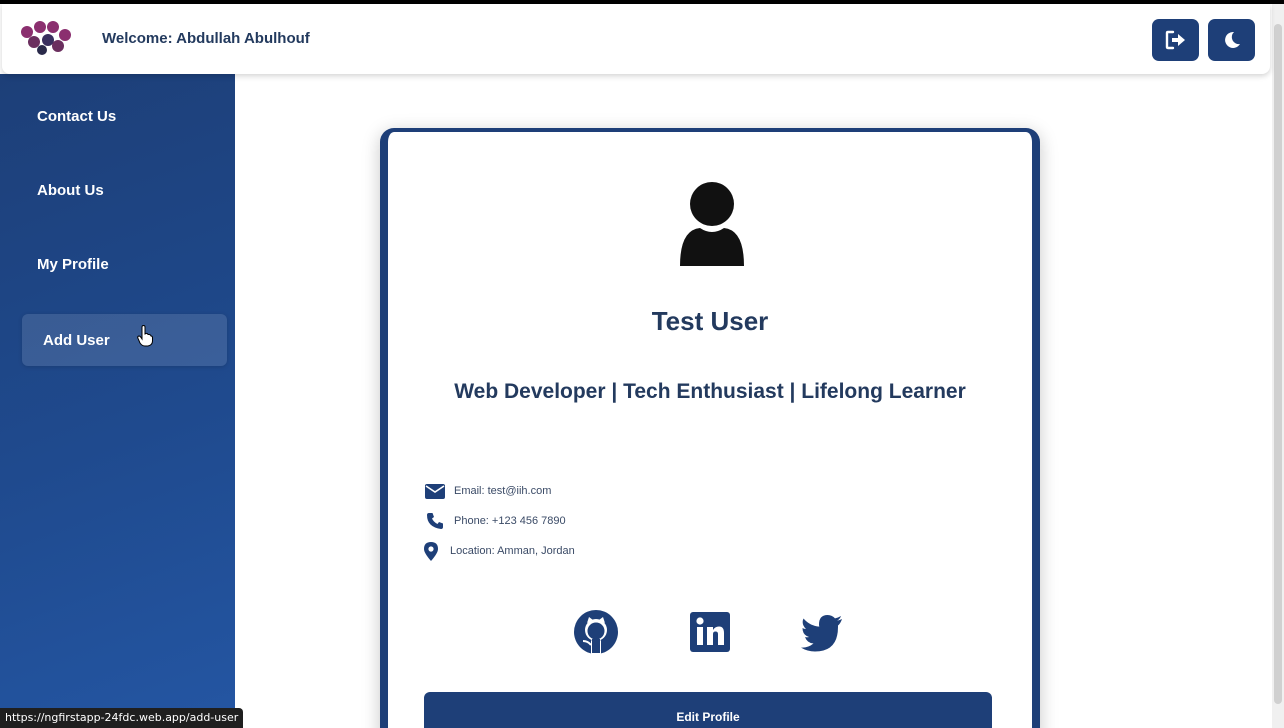 This screenshot has width=1284, height=728. Describe the element at coordinates (510, 521) in the screenshot. I see `contact-phone-text: Phone: +123 456 7890` at that location.